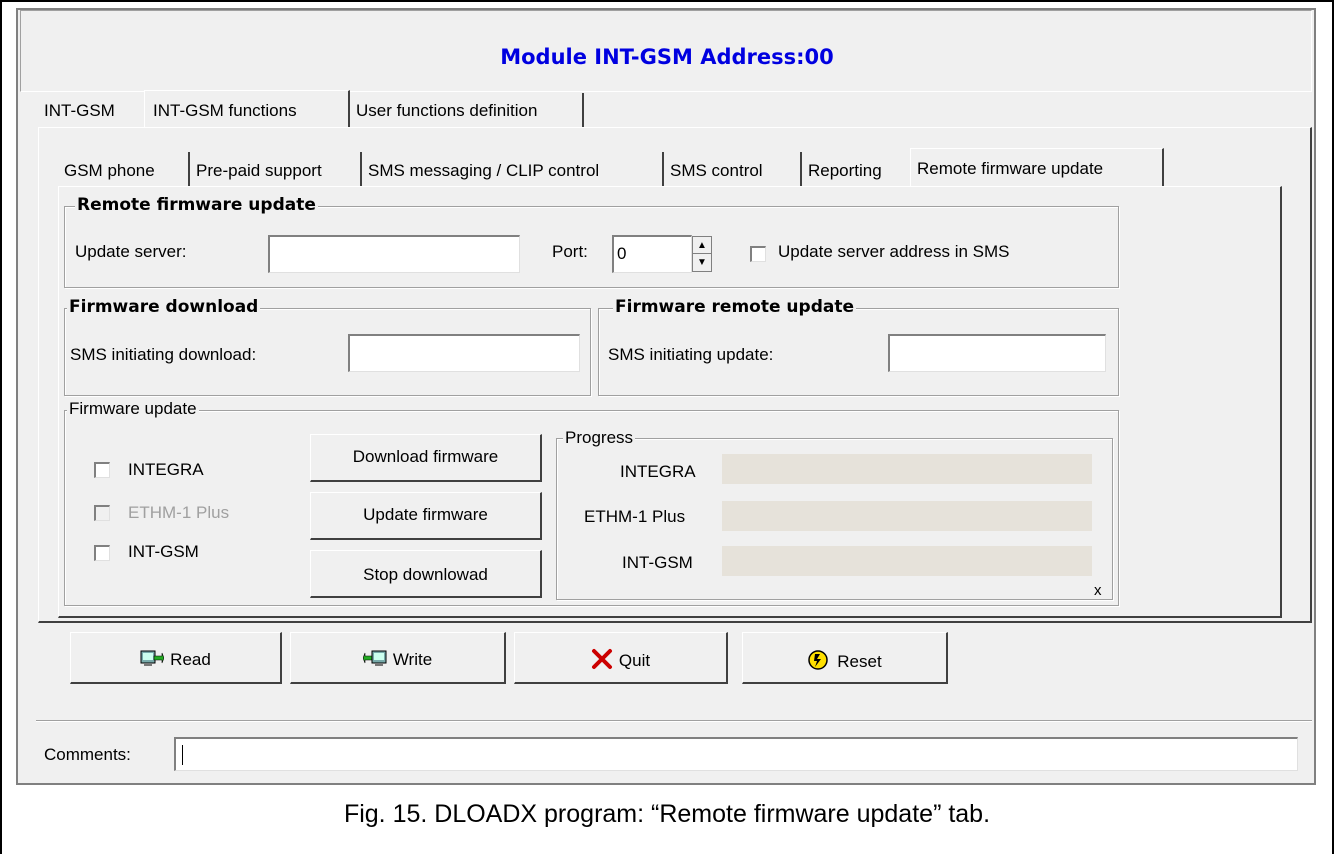  What do you see at coordinates (667, 57) in the screenshot?
I see `window-title: Module INT-GSM Address:00` at bounding box center [667, 57].